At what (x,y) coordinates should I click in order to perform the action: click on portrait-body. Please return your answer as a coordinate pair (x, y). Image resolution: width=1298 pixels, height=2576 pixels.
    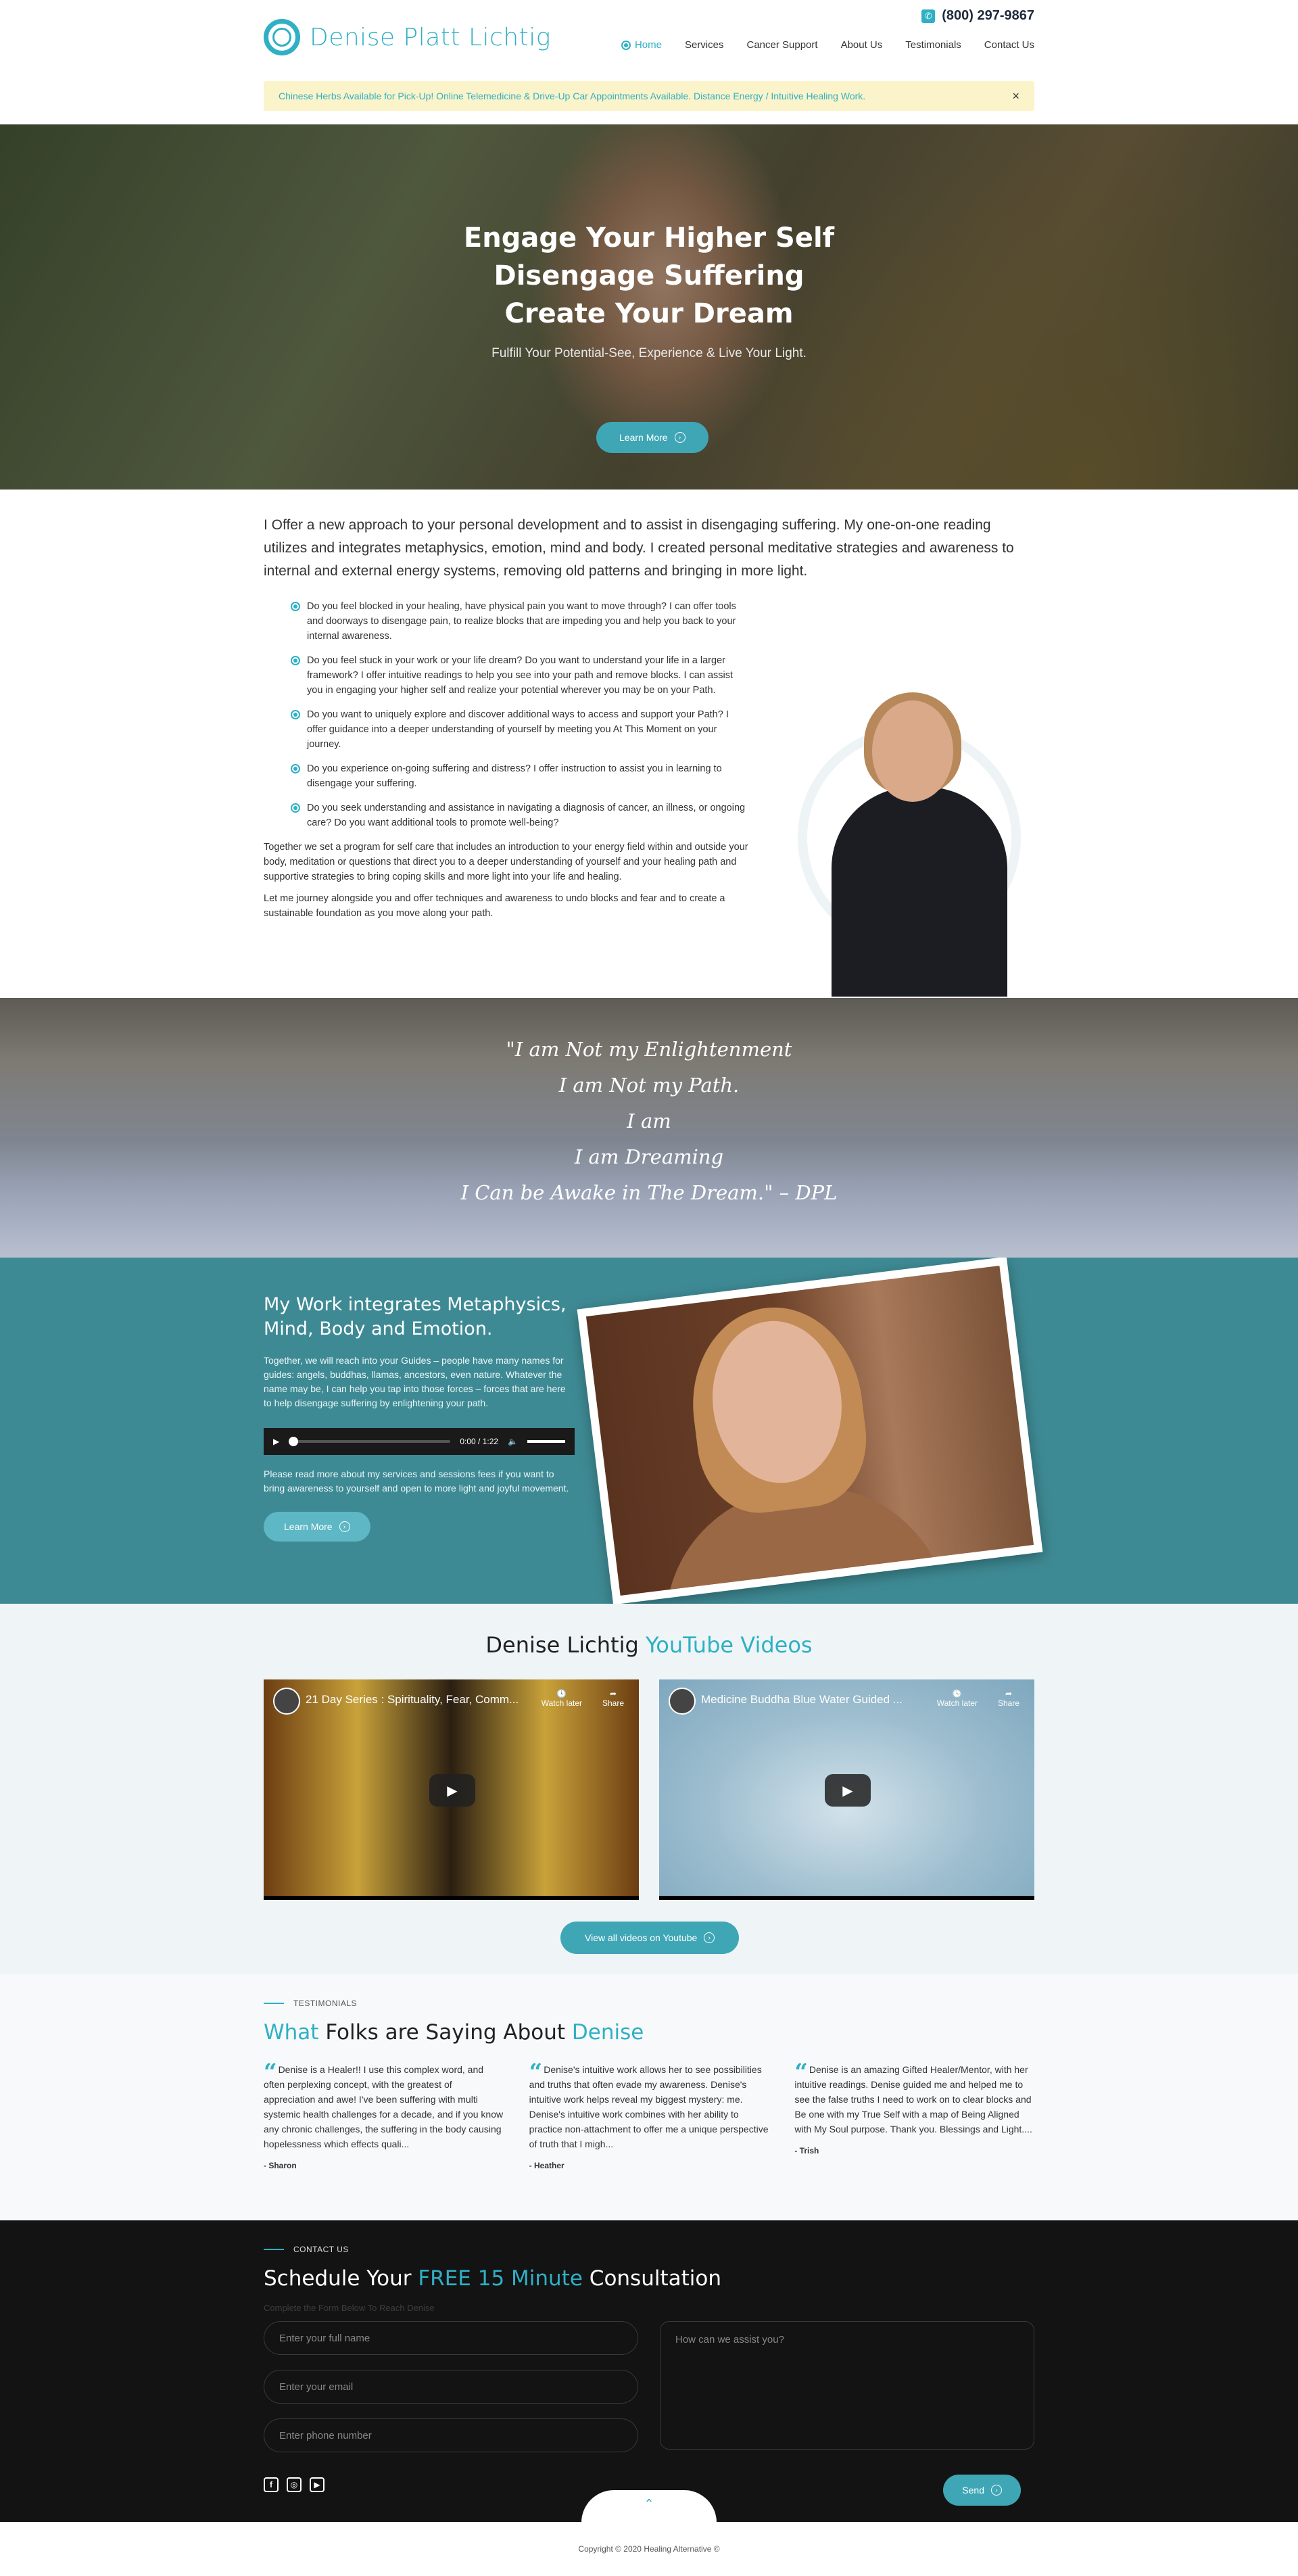
    Looking at the image, I should click on (919, 892).